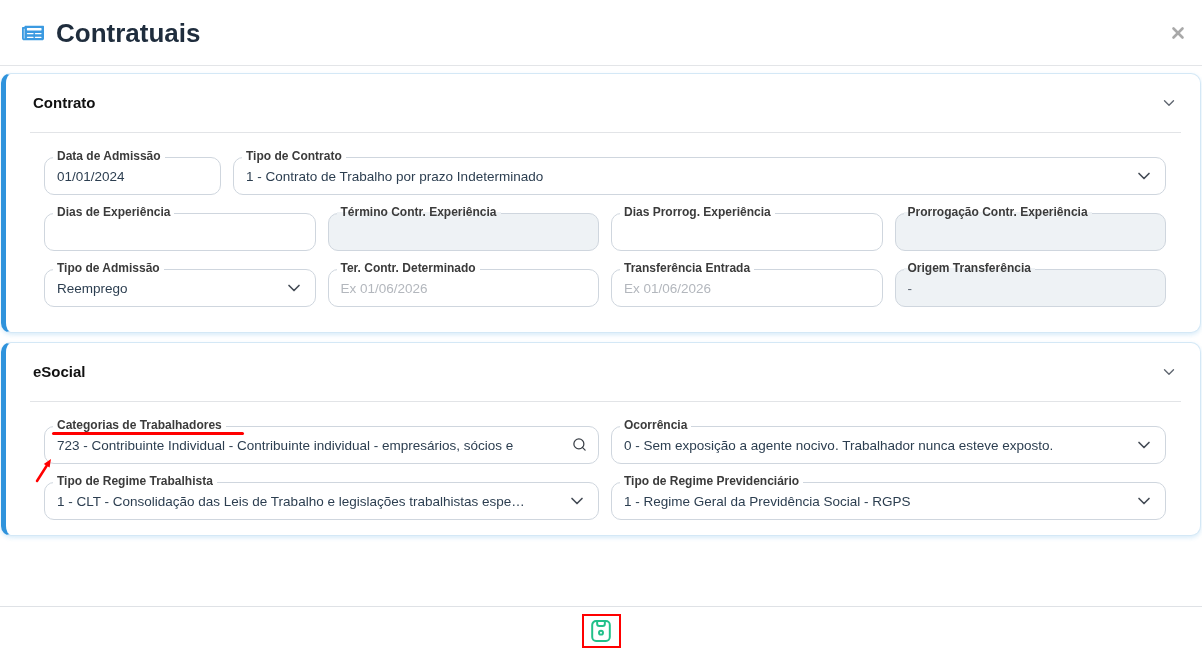 Image resolution: width=1202 pixels, height=664 pixels. What do you see at coordinates (712, 481) in the screenshot?
I see `field-label: Tipo de Regime Previdenciário` at bounding box center [712, 481].